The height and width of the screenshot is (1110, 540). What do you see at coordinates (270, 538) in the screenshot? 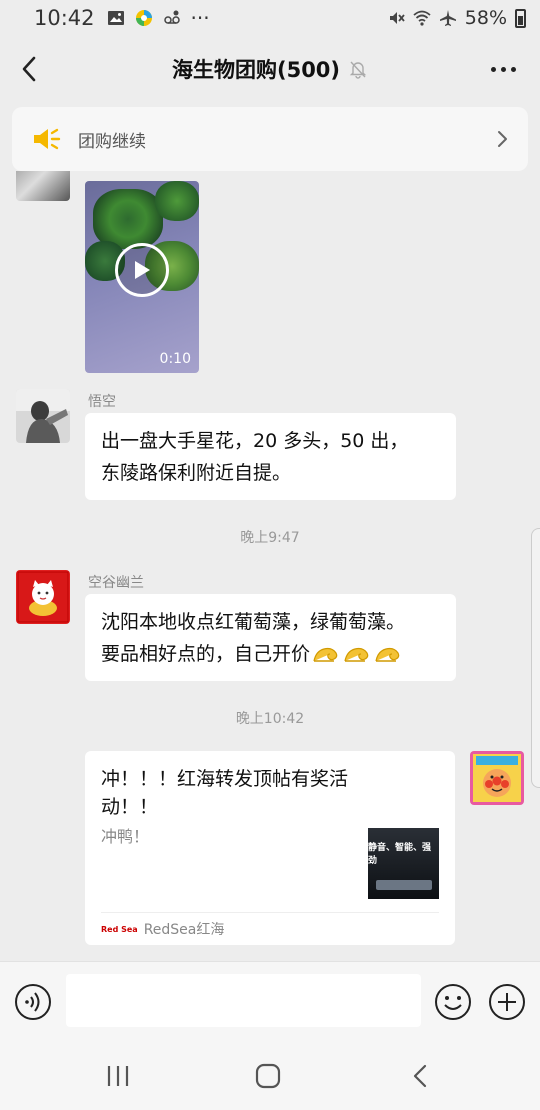
I see `time-divider: 晚上9:47` at bounding box center [270, 538].